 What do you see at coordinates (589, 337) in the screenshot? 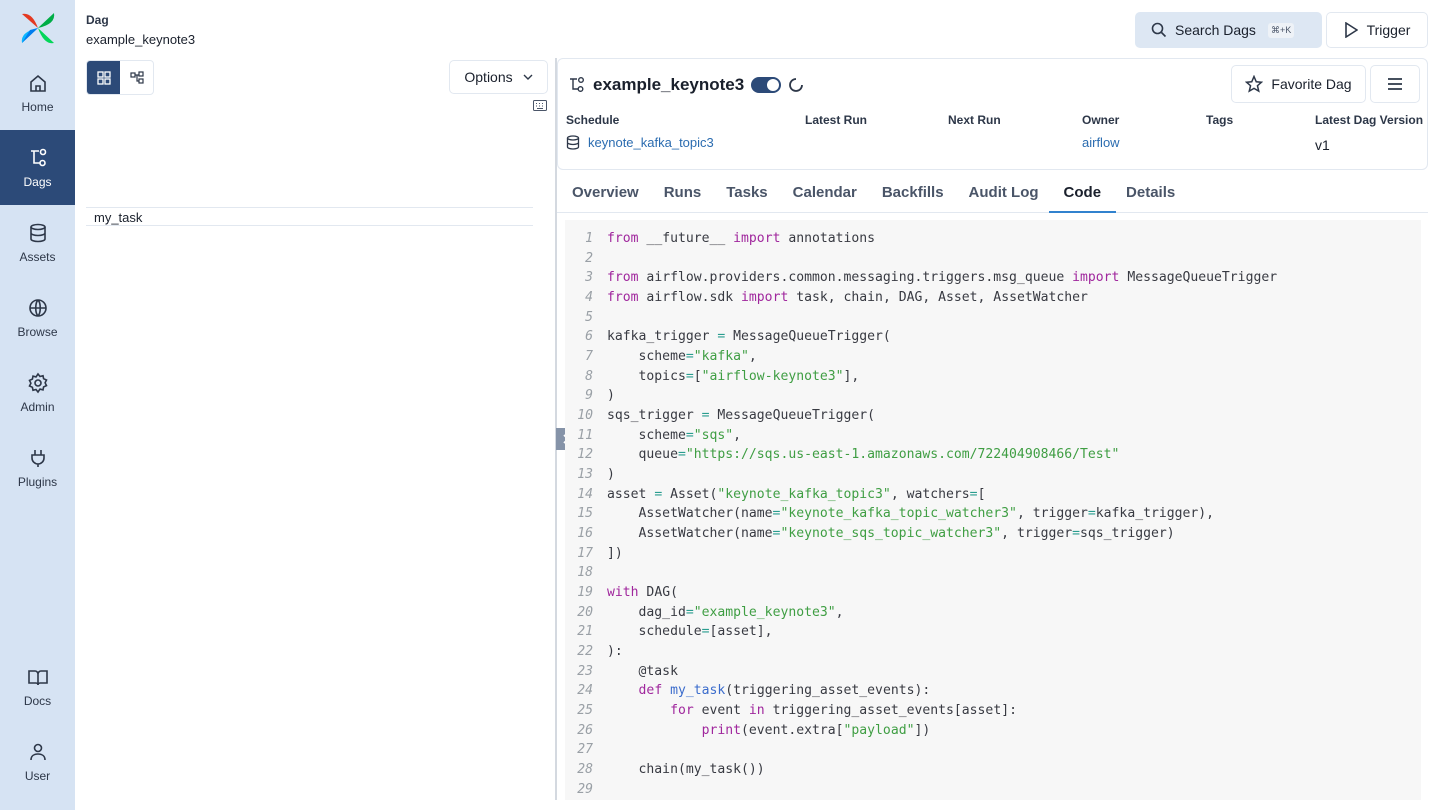
I see `line-number: 6` at bounding box center [589, 337].